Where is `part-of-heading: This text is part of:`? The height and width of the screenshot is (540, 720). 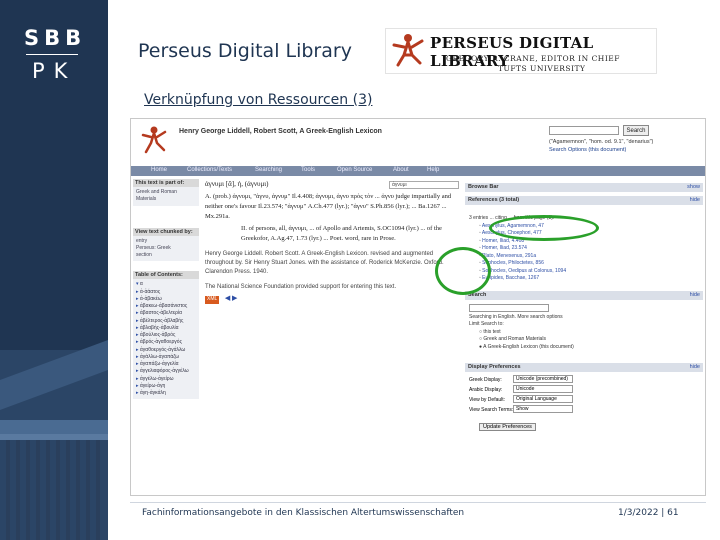 part-of-heading: This text is part of: is located at coordinates (166, 183).